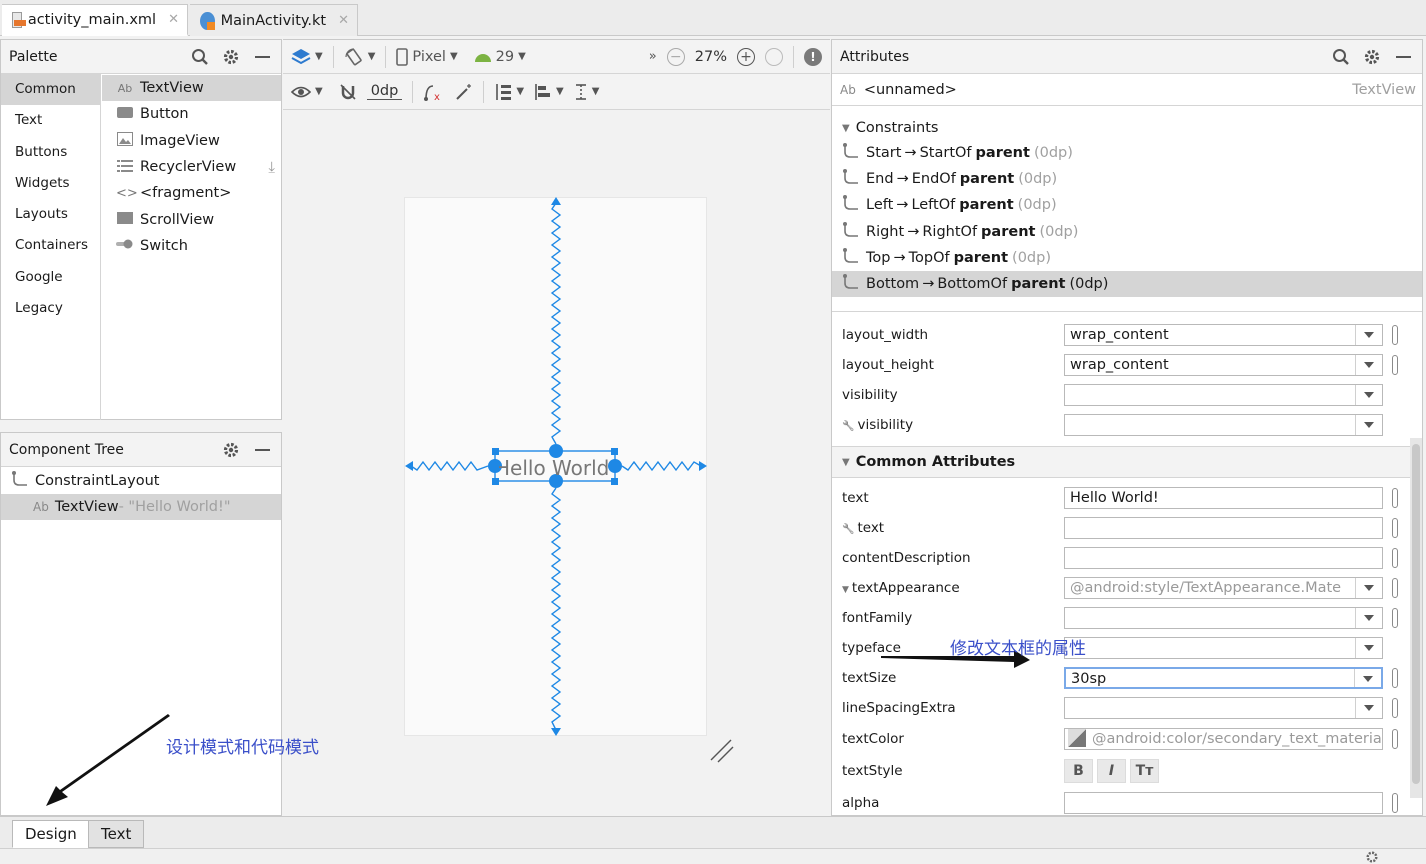  What do you see at coordinates (549, 92) in the screenshot?
I see `align-icon: ▼` at bounding box center [549, 92].